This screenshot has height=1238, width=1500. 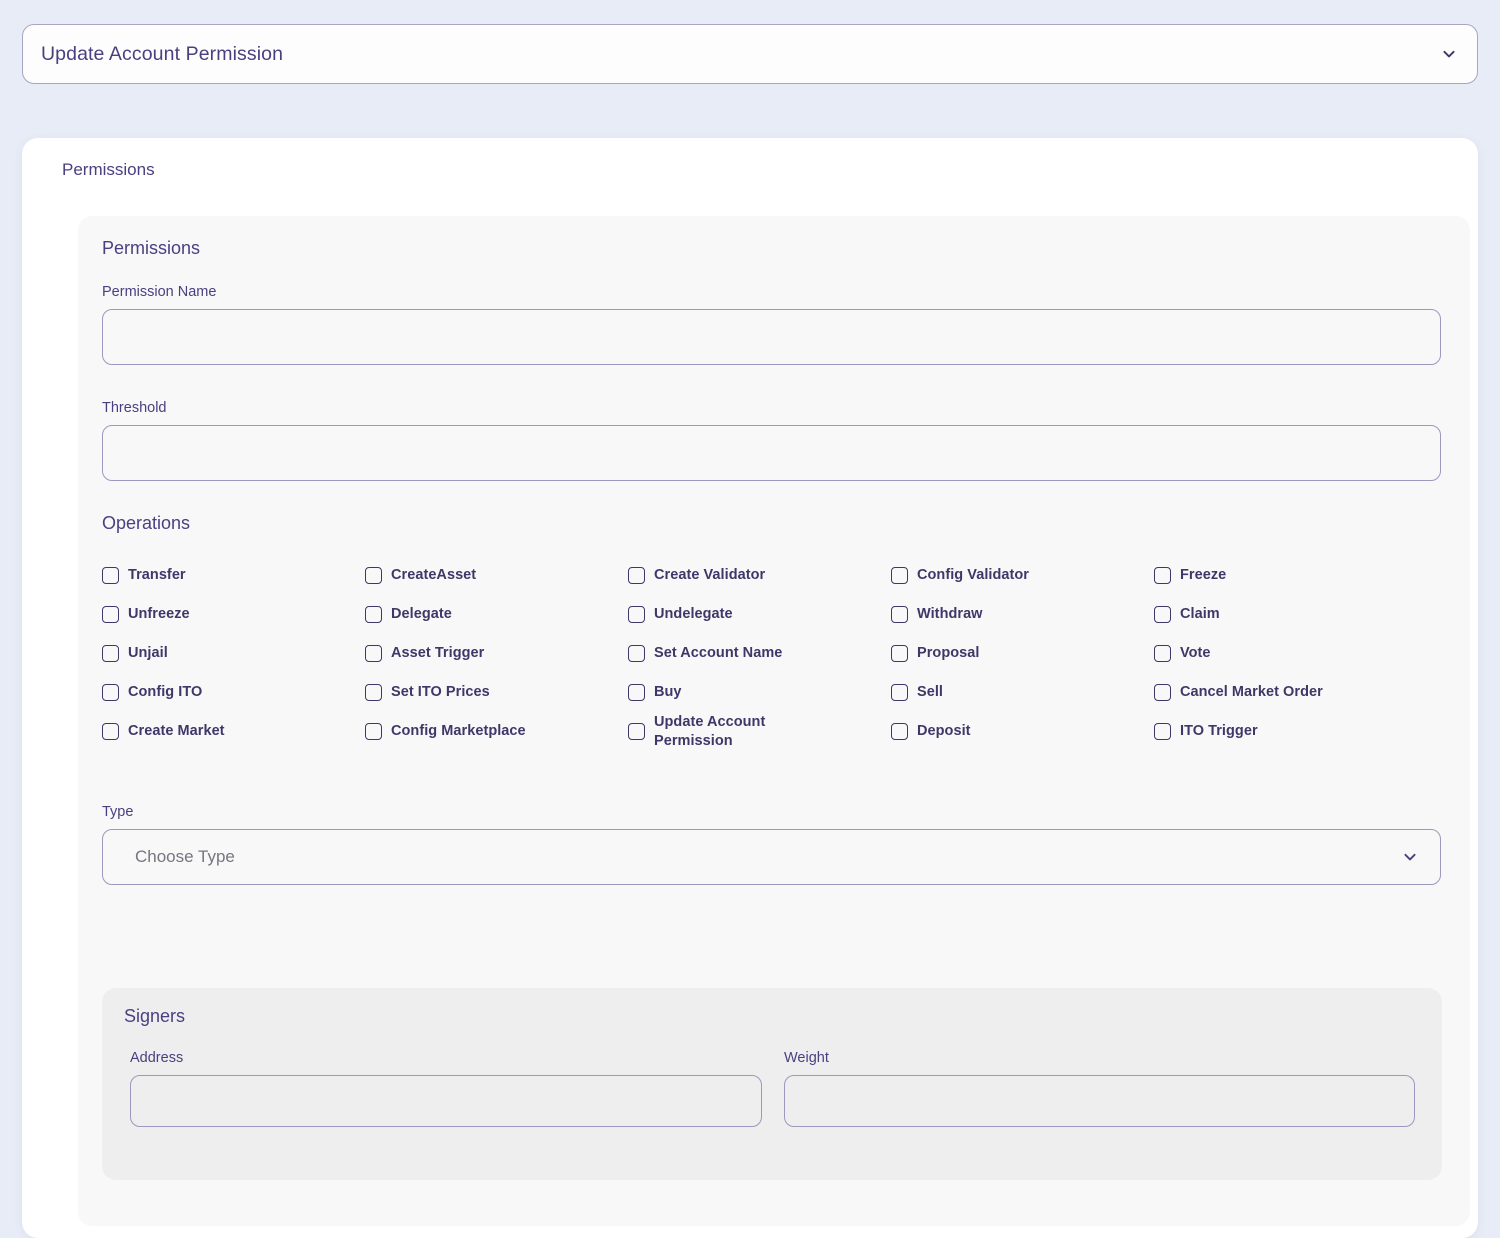 What do you see at coordinates (108, 169) in the screenshot?
I see `card-title: Permissions` at bounding box center [108, 169].